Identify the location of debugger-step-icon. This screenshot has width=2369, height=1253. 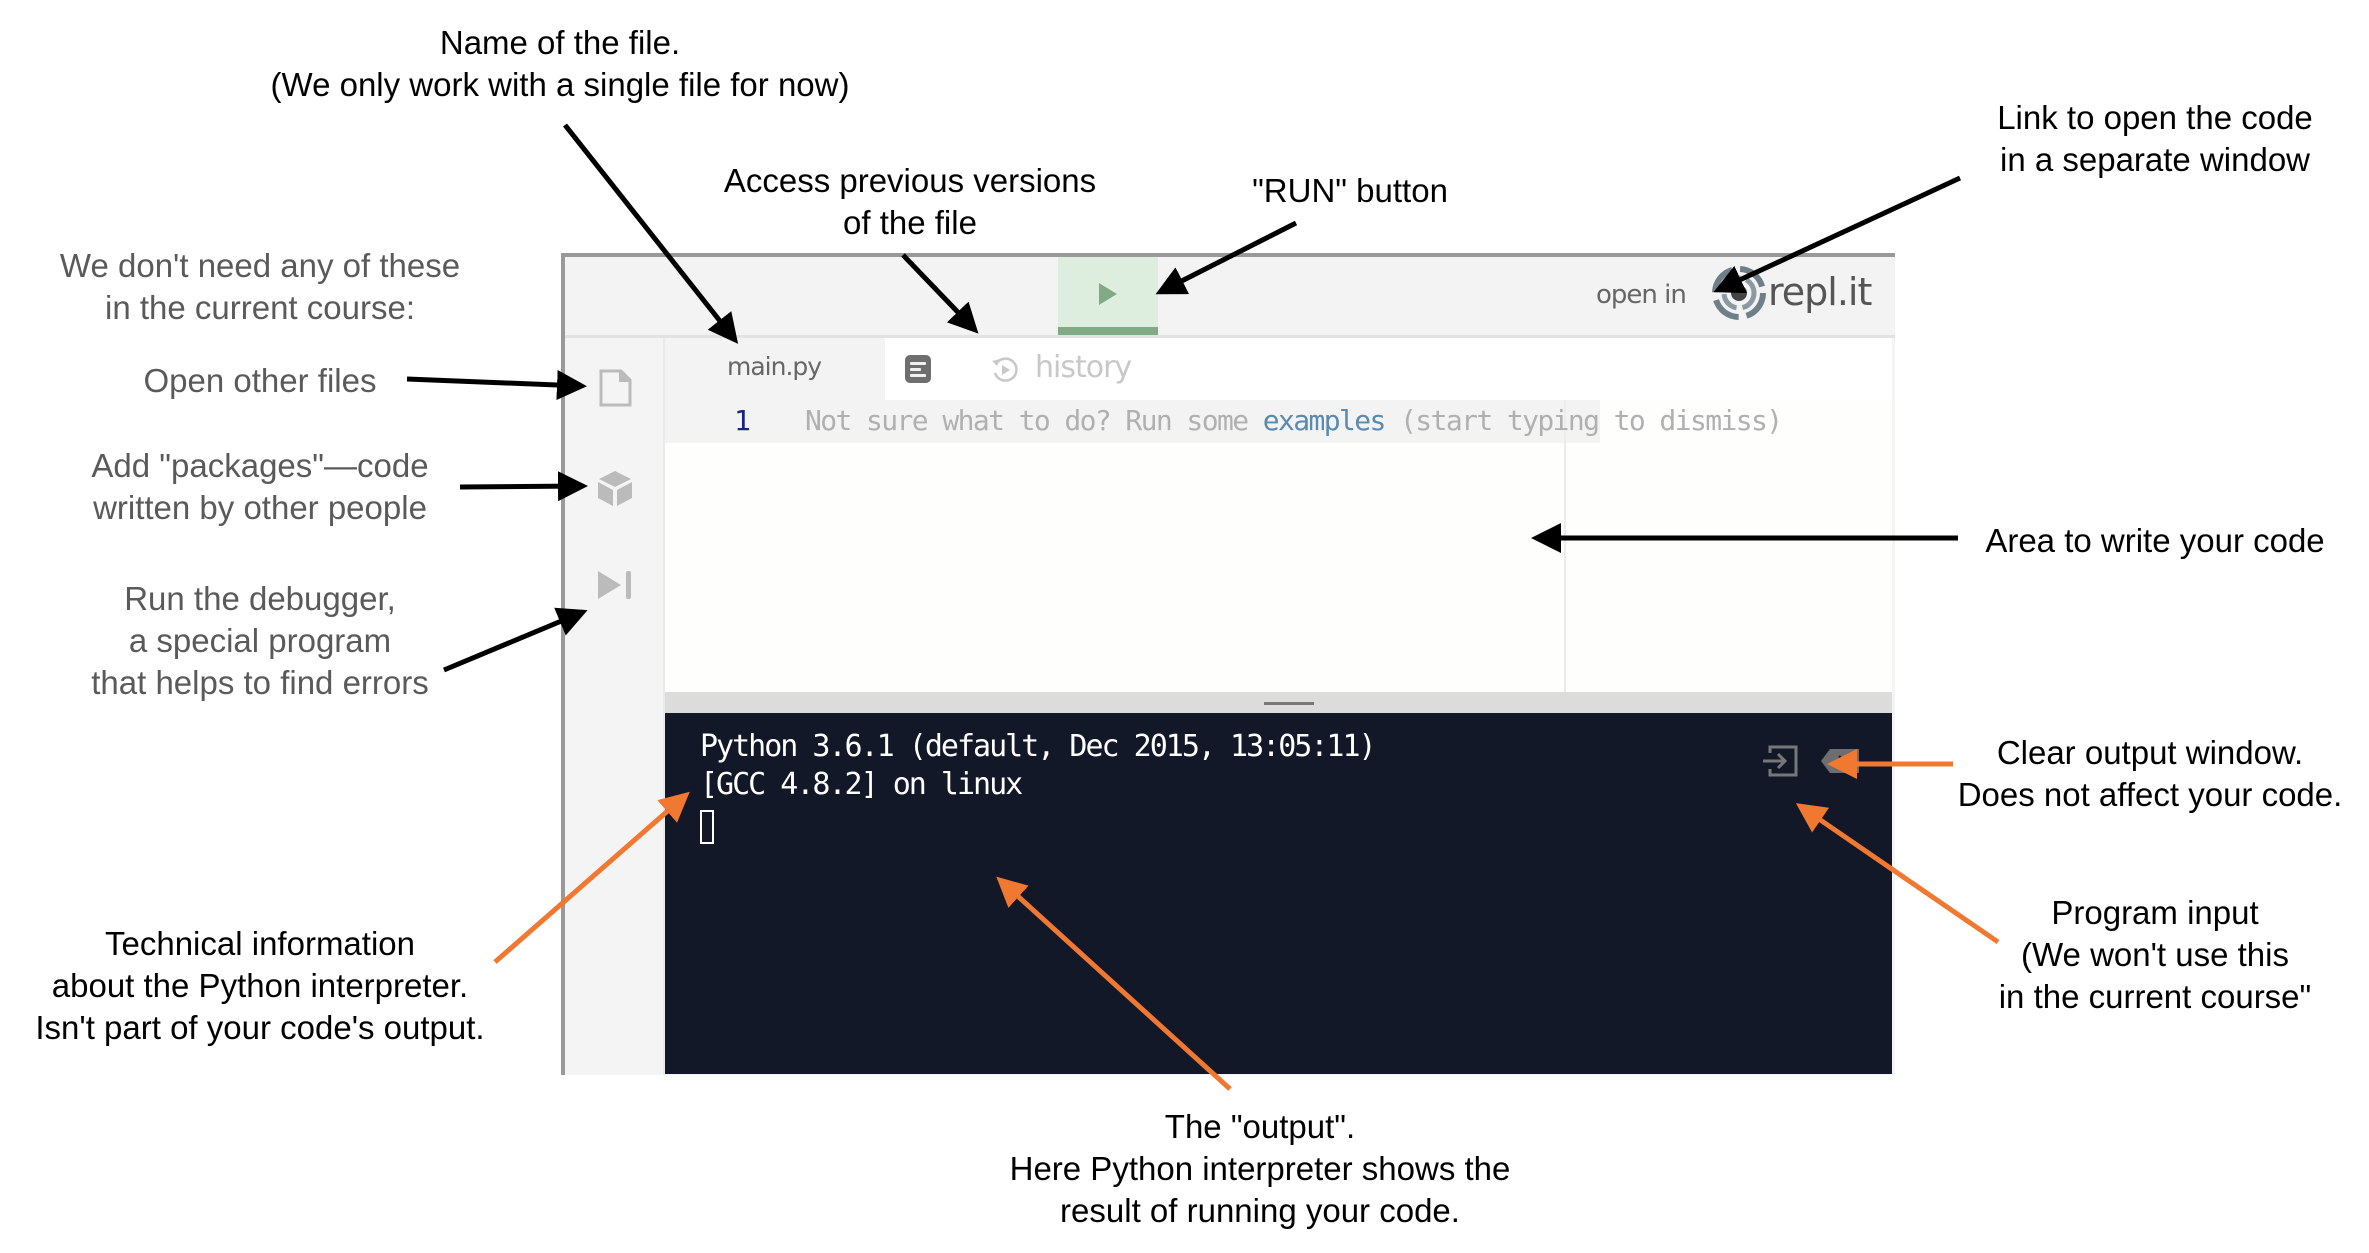
(615, 586).